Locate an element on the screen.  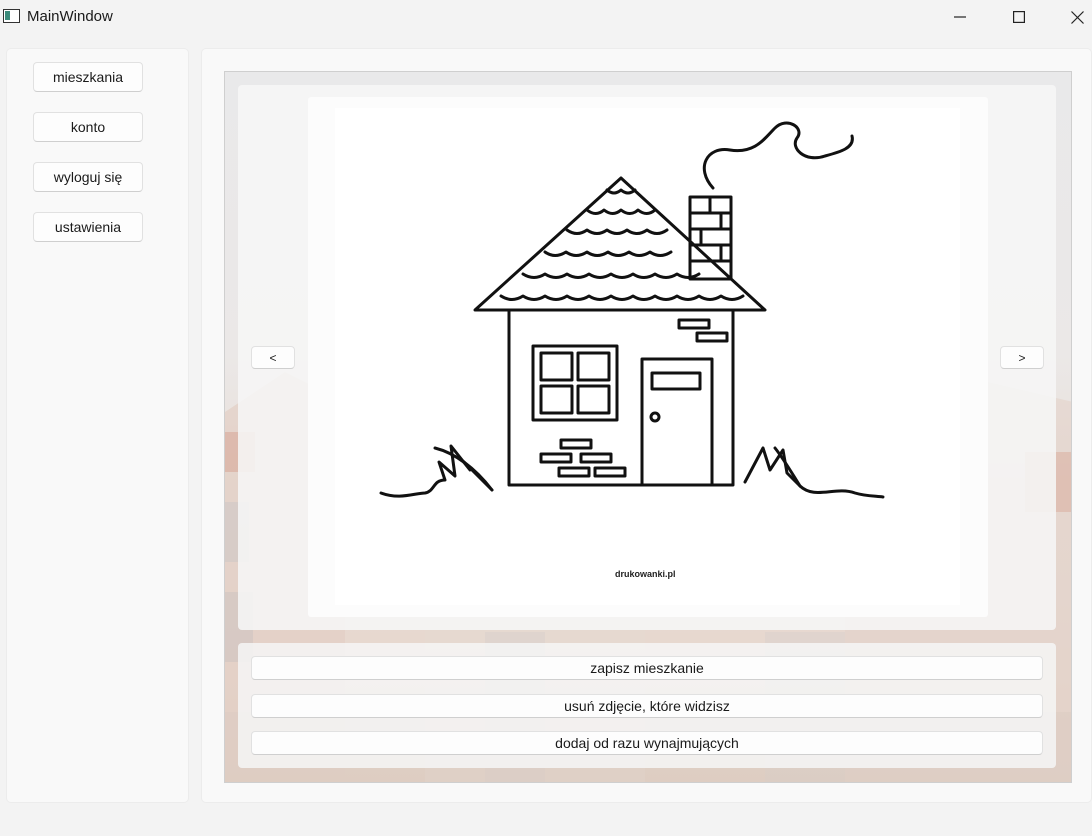
next-image-button: > is located at coordinates (1022, 357).